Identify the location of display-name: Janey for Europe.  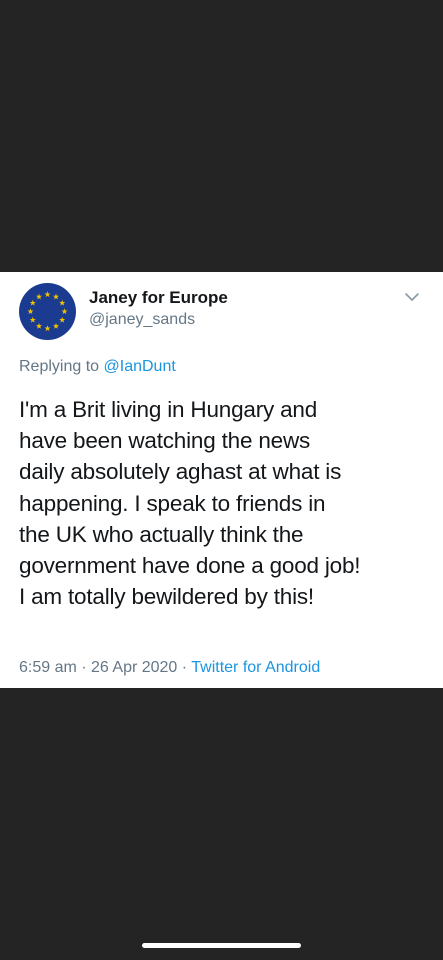
(158, 298).